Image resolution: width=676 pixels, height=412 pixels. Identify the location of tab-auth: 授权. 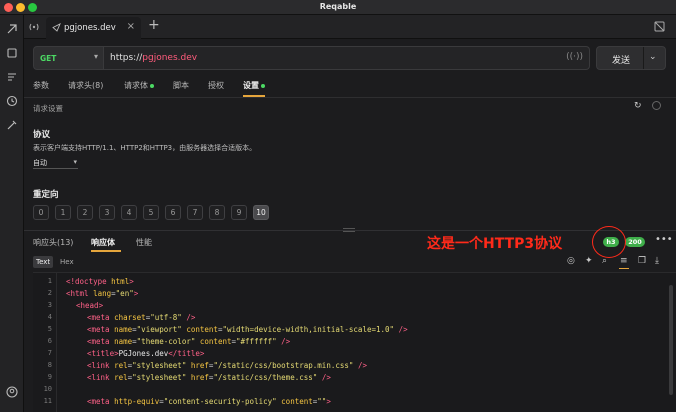
(216, 85).